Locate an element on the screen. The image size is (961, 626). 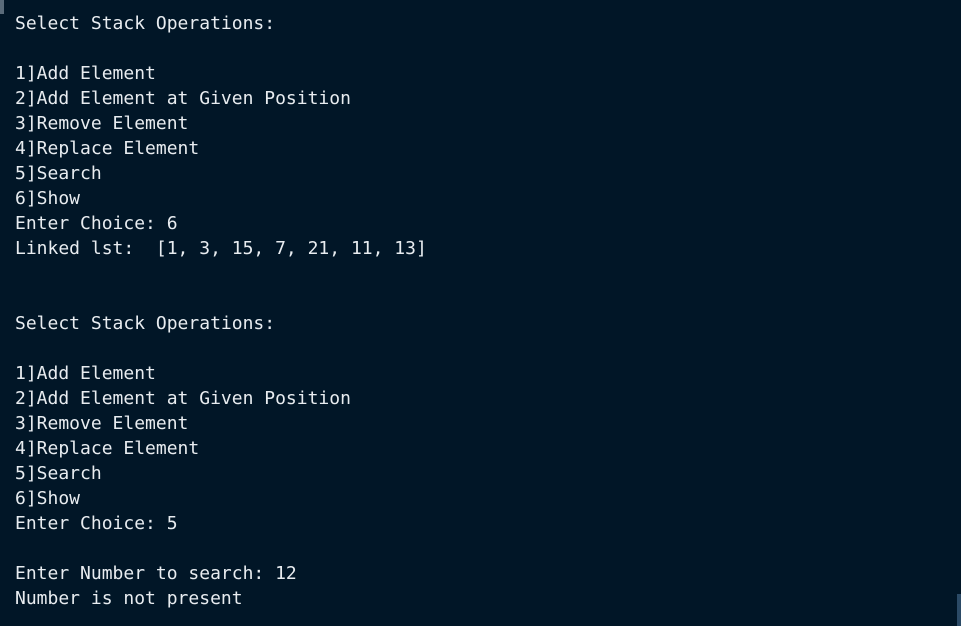
search-input-line: Enter Number to search: 12 is located at coordinates (156, 573).